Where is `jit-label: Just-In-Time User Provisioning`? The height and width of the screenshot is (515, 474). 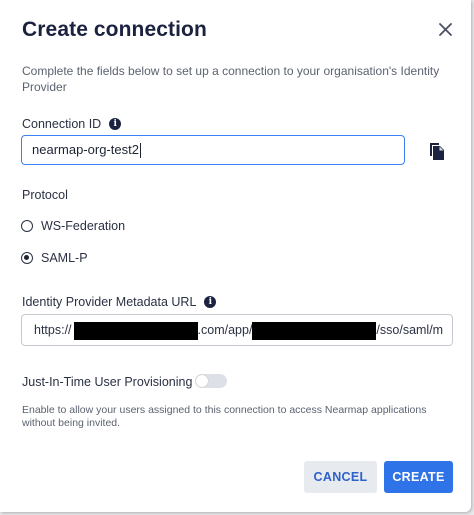
jit-label: Just-In-Time User Provisioning is located at coordinates (107, 382).